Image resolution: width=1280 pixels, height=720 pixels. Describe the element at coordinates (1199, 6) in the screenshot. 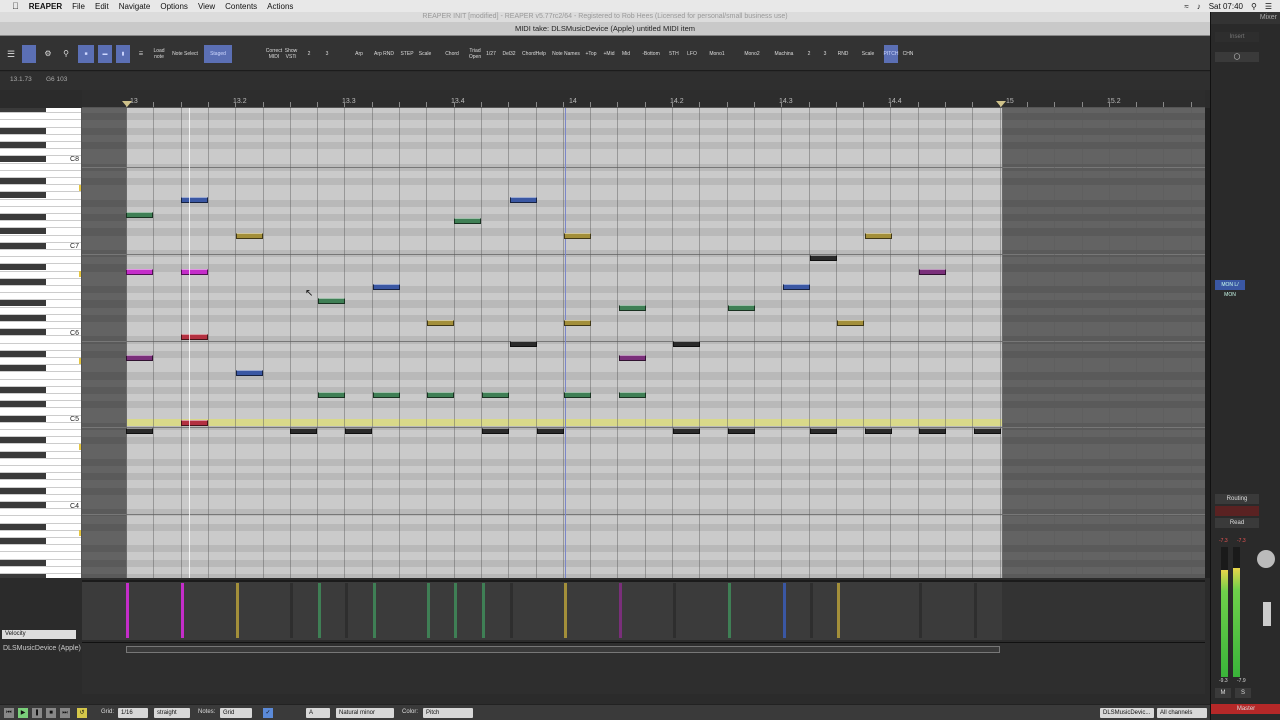

I see `volume-icon: ♪` at that location.